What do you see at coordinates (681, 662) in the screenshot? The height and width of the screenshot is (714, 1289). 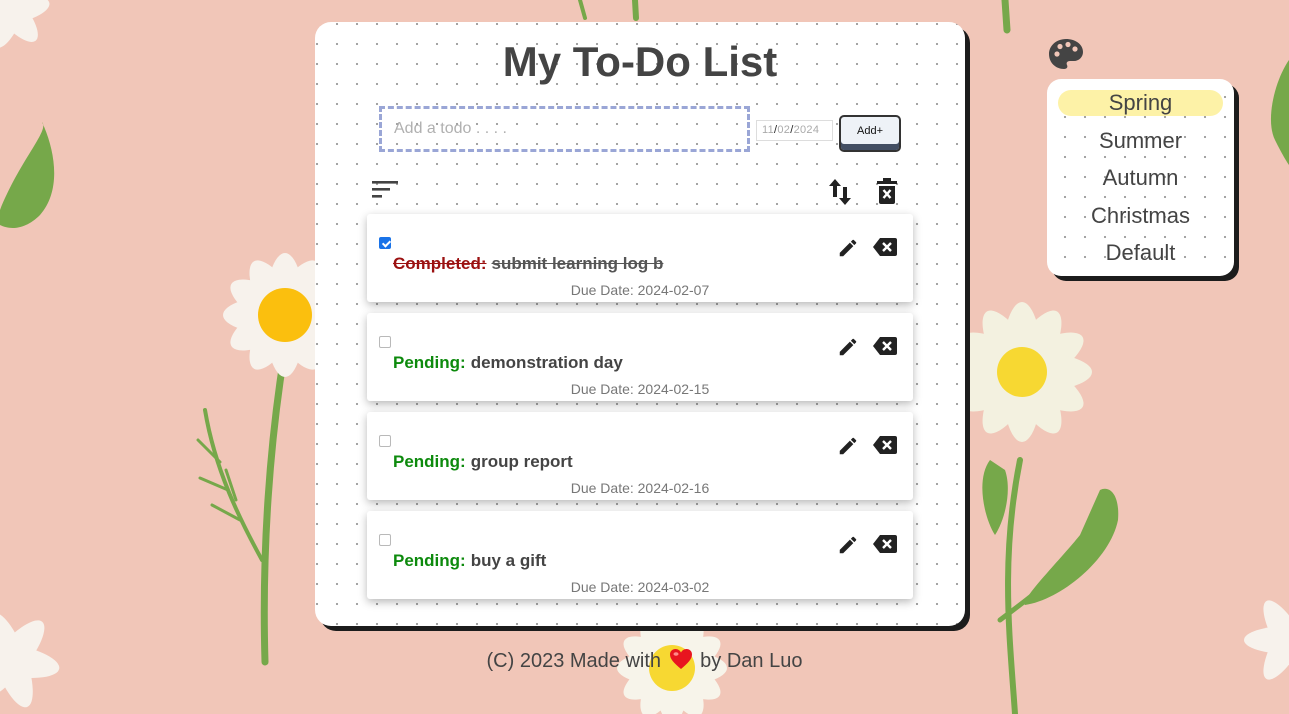 I see `heart-icon` at bounding box center [681, 662].